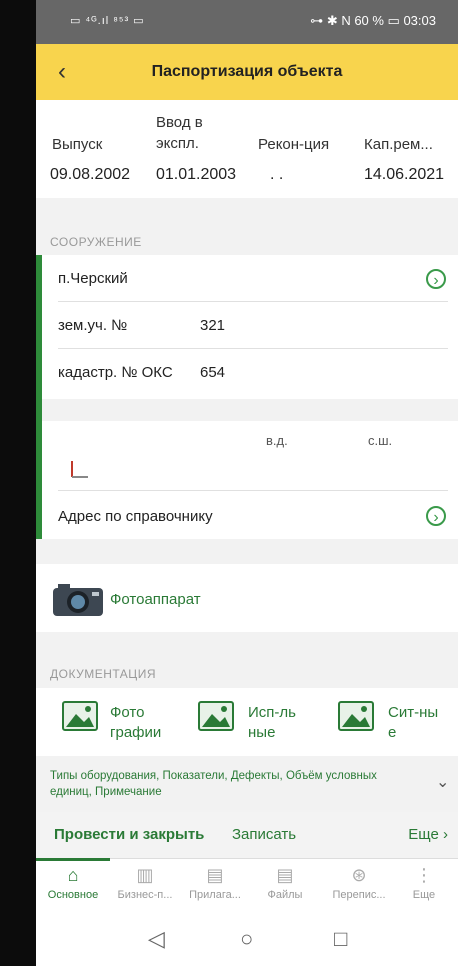  Describe the element at coordinates (80, 716) in the screenshot. I see `photo-documents-icon` at that location.